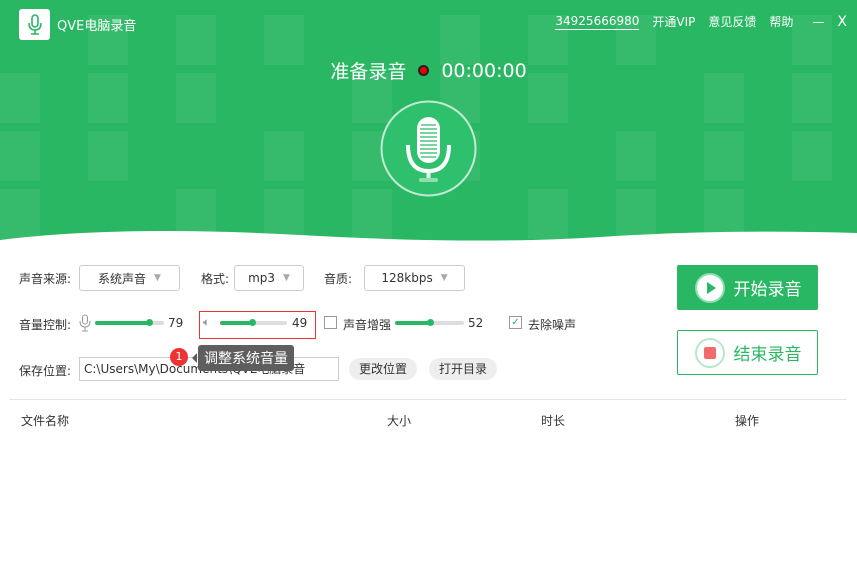 This screenshot has height=574, width=857. I want to click on denoise-checkbox: ✓, so click(515, 322).